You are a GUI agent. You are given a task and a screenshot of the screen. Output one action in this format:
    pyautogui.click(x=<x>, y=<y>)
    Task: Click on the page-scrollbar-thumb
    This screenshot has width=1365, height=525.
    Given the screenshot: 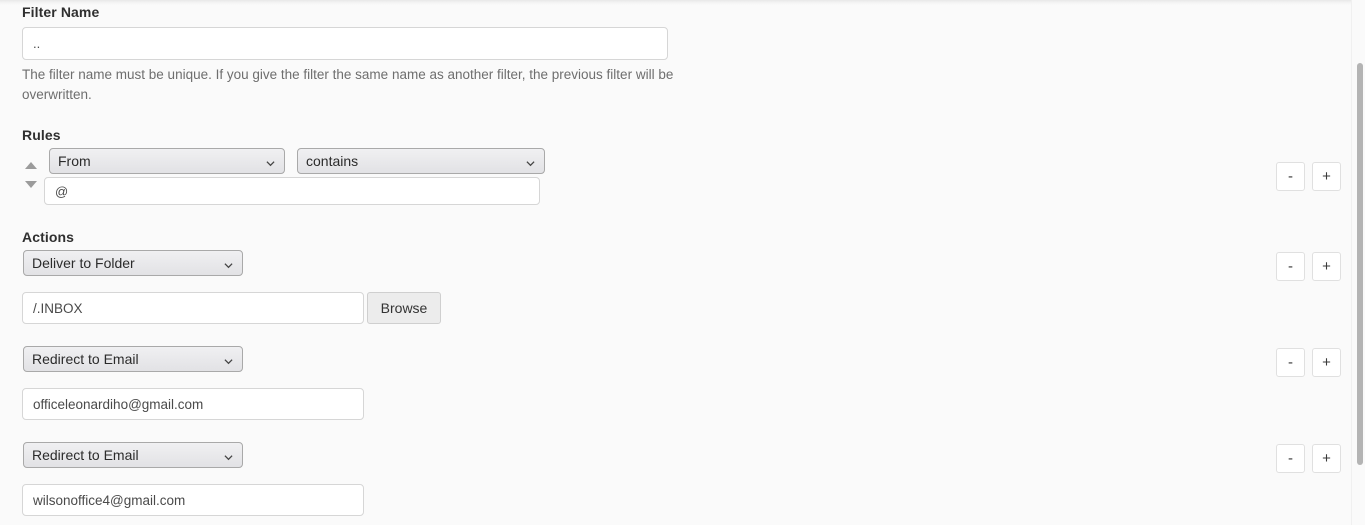 What is the action you would take?
    pyautogui.click(x=1360, y=264)
    